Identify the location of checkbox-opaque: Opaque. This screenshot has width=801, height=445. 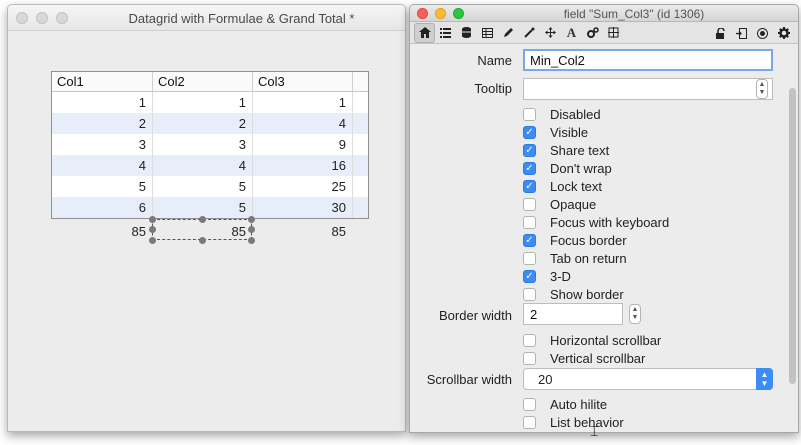
(559, 204).